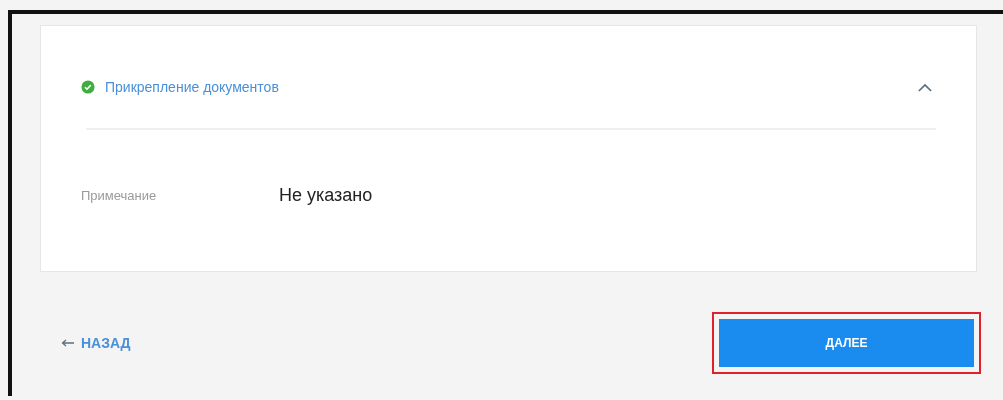 The width and height of the screenshot is (1003, 400). I want to click on chevron-up-icon, so click(925, 87).